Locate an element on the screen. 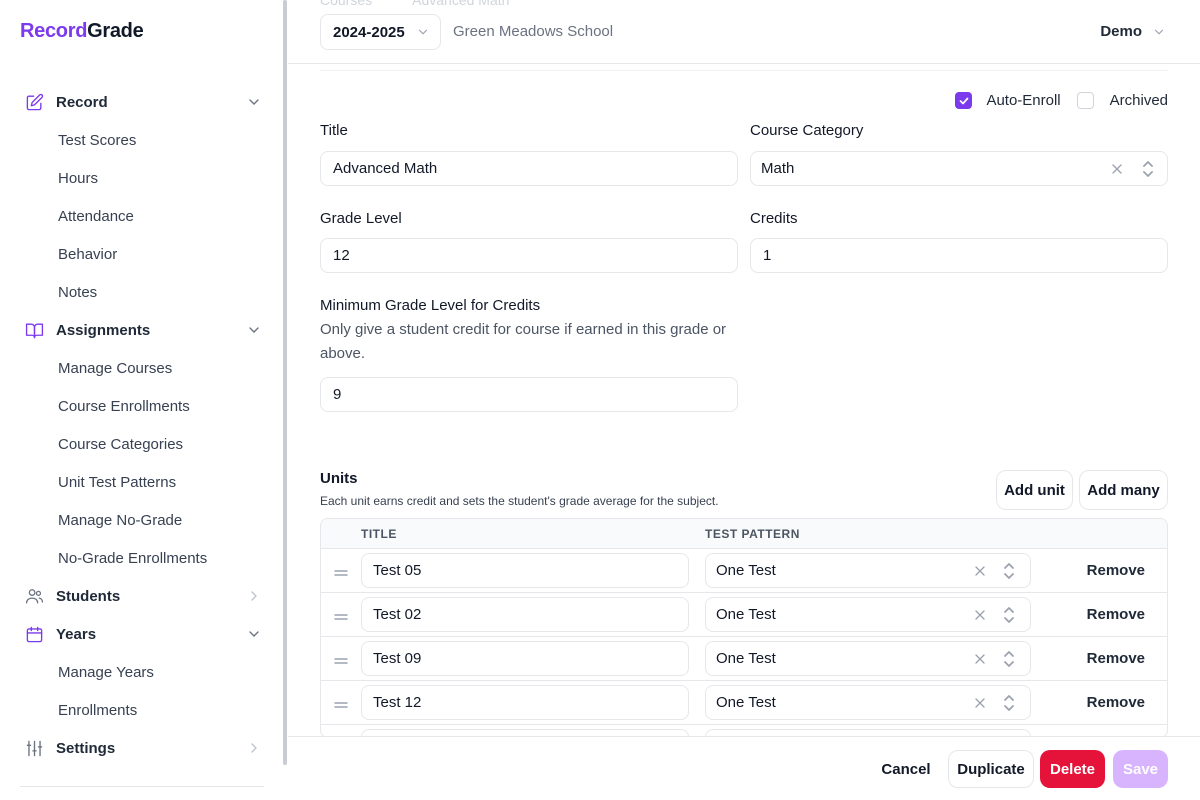  sidebar-item-course-enrollments: Course Enrollments is located at coordinates (142, 406).